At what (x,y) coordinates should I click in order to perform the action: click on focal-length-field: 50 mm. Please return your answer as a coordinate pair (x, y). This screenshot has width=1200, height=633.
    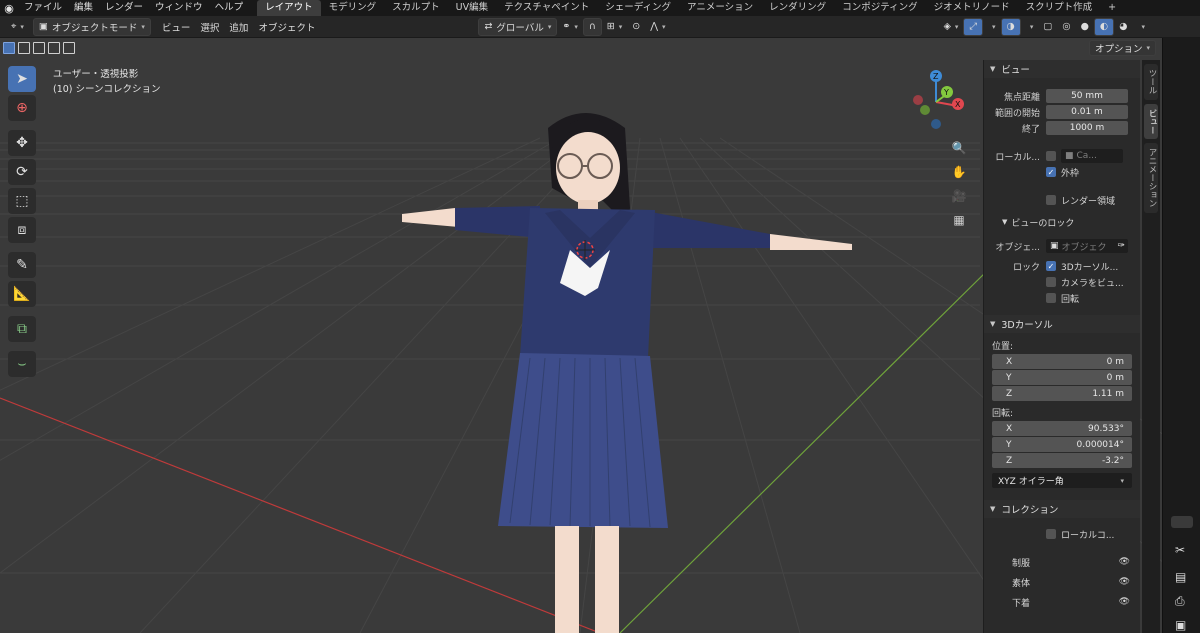
    Looking at the image, I should click on (1087, 96).